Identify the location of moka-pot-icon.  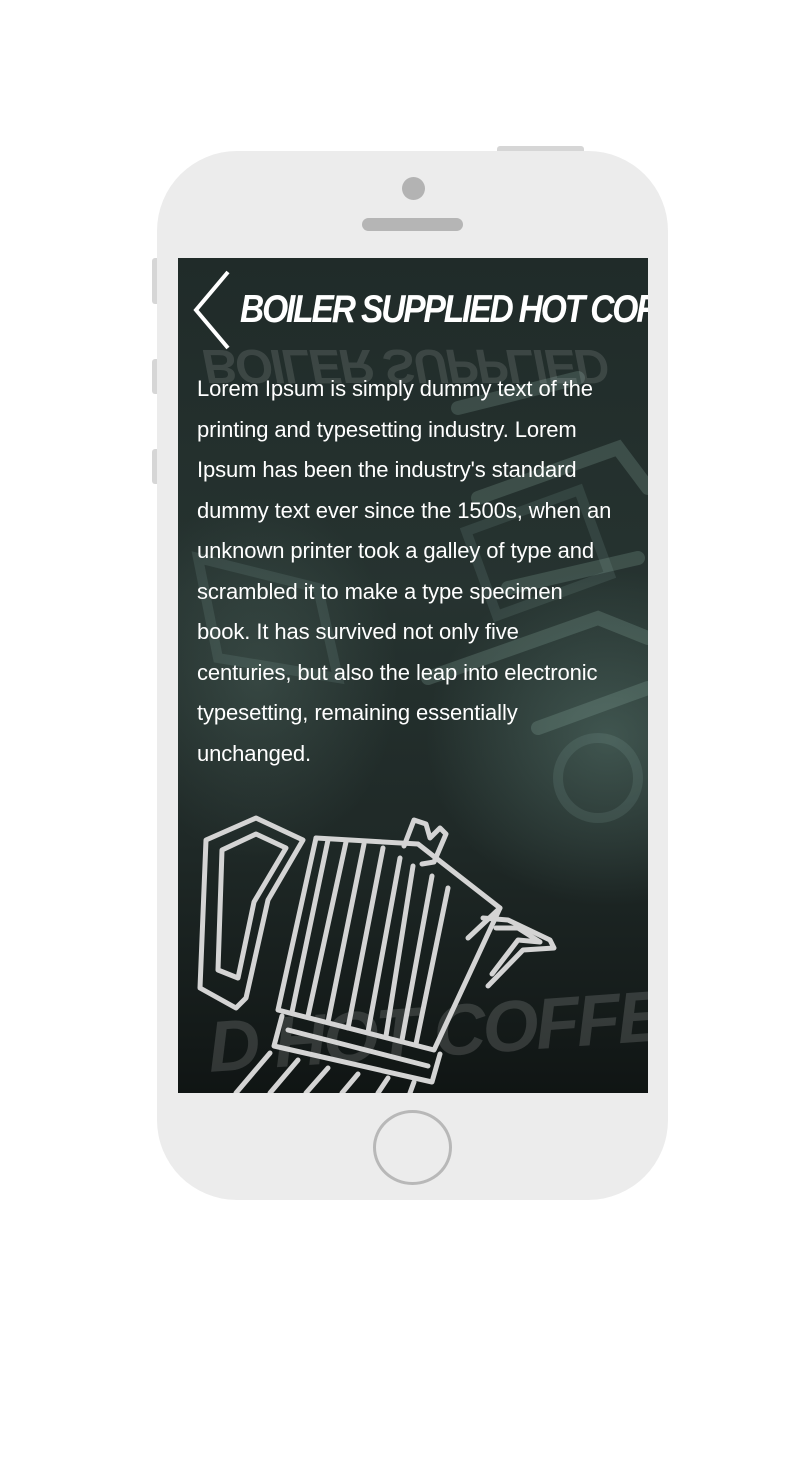
(377, 954).